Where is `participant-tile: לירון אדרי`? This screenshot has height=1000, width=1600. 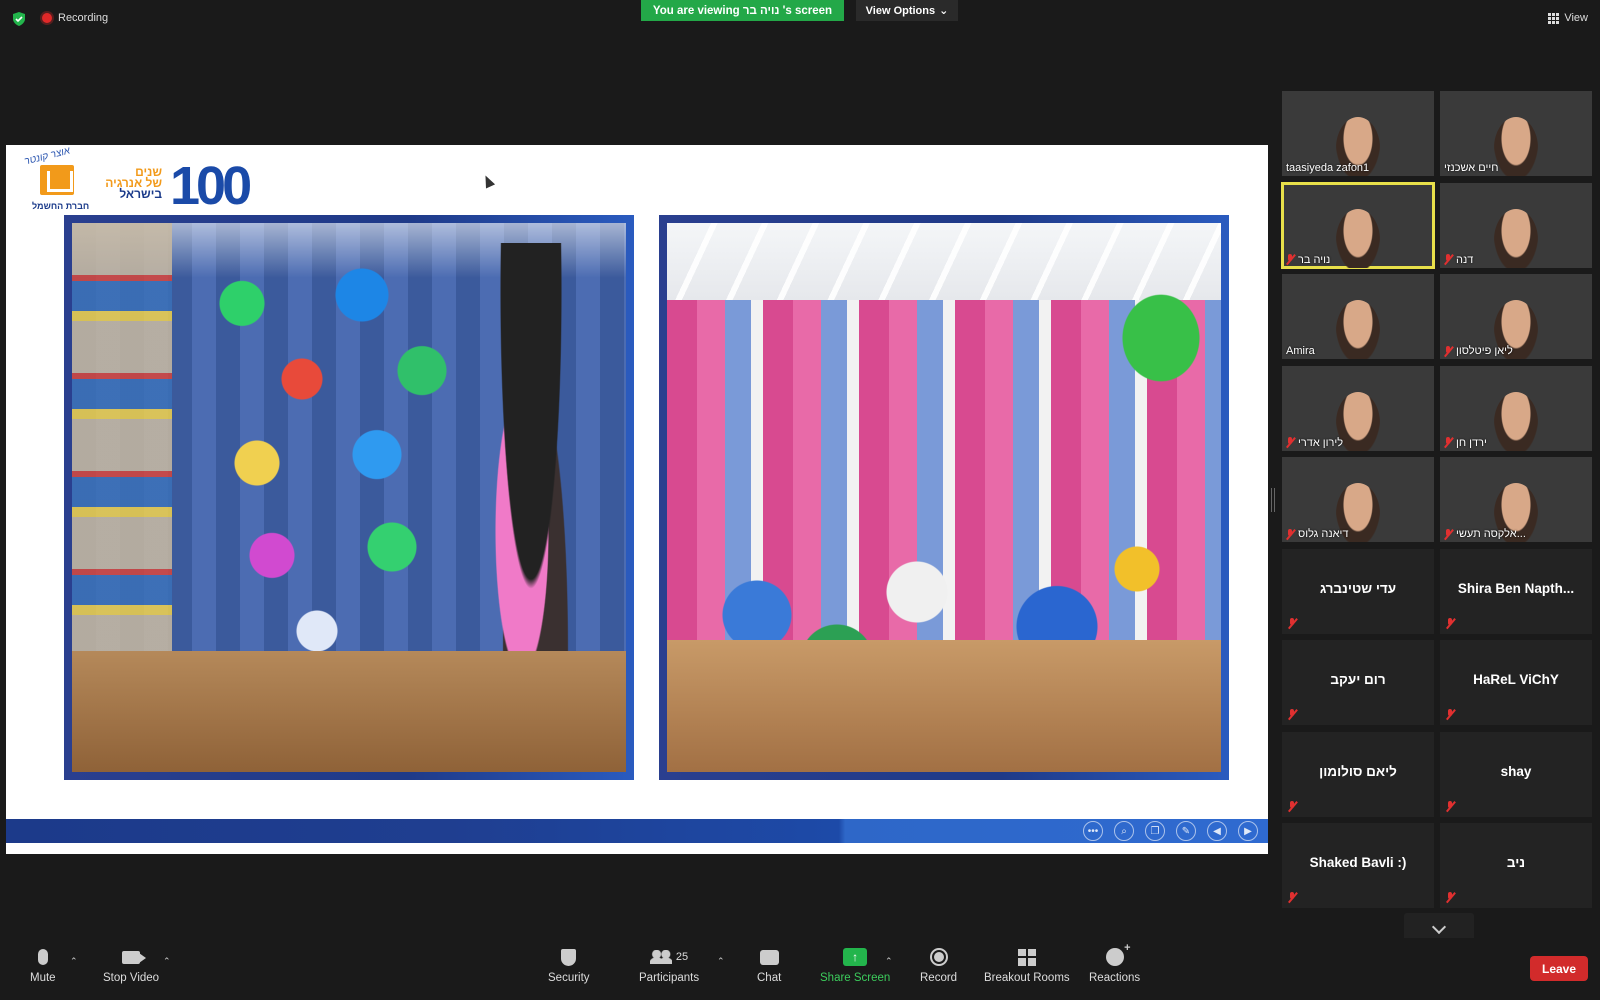
participant-tile: לירון אדרי is located at coordinates (1358, 408).